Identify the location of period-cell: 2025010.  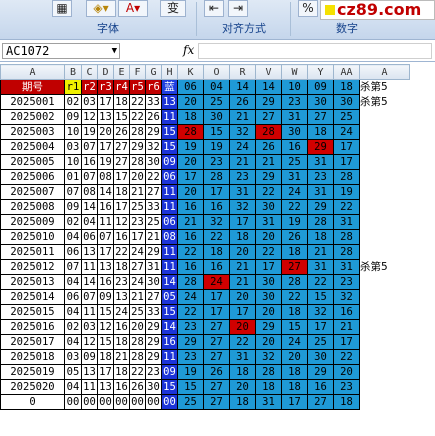
(32, 237).